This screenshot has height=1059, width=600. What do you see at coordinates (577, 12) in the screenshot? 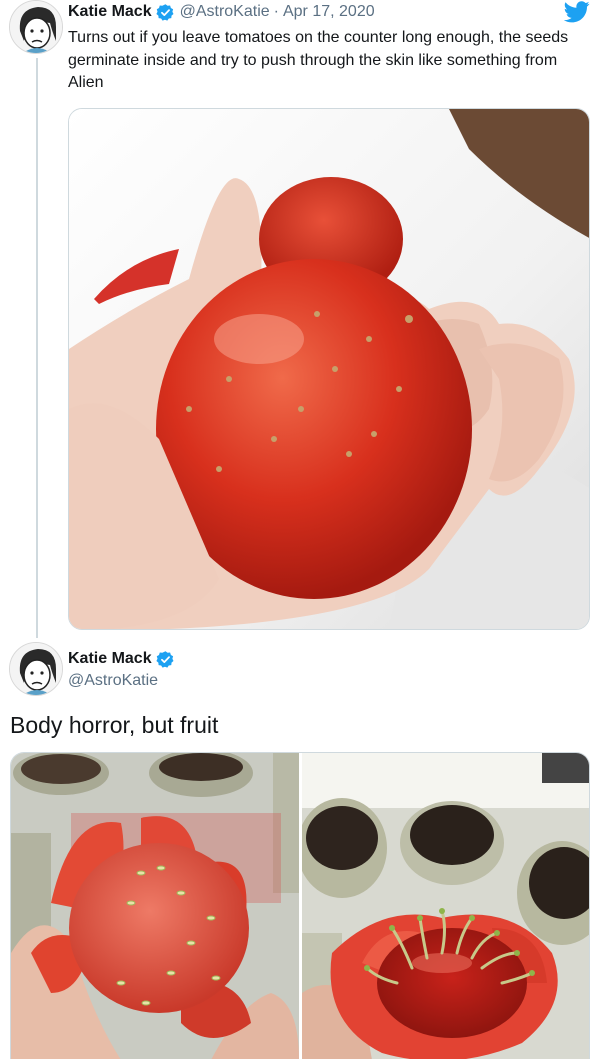
I see `twitter-bird-icon` at bounding box center [577, 12].